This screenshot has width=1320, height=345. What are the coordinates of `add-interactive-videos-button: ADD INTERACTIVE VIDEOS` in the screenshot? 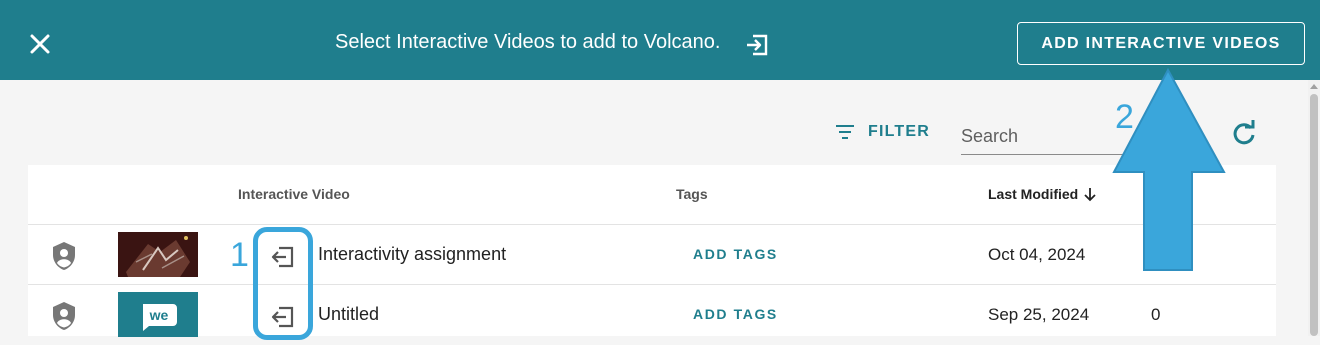 It's located at (1161, 43).